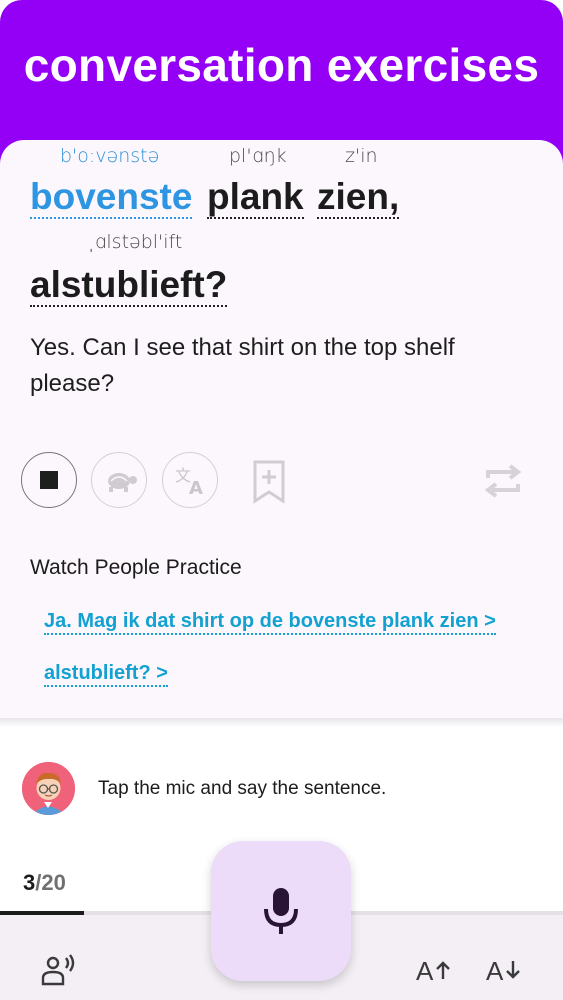 The width and height of the screenshot is (563, 1000). I want to click on font-increase-icon: A, so click(433, 970).